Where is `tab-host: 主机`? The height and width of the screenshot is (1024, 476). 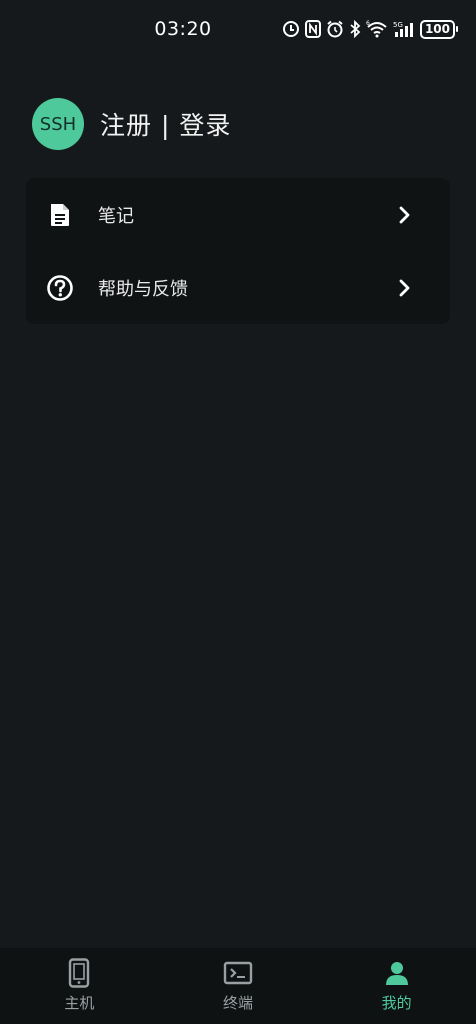 tab-host: 主机 is located at coordinates (79, 986).